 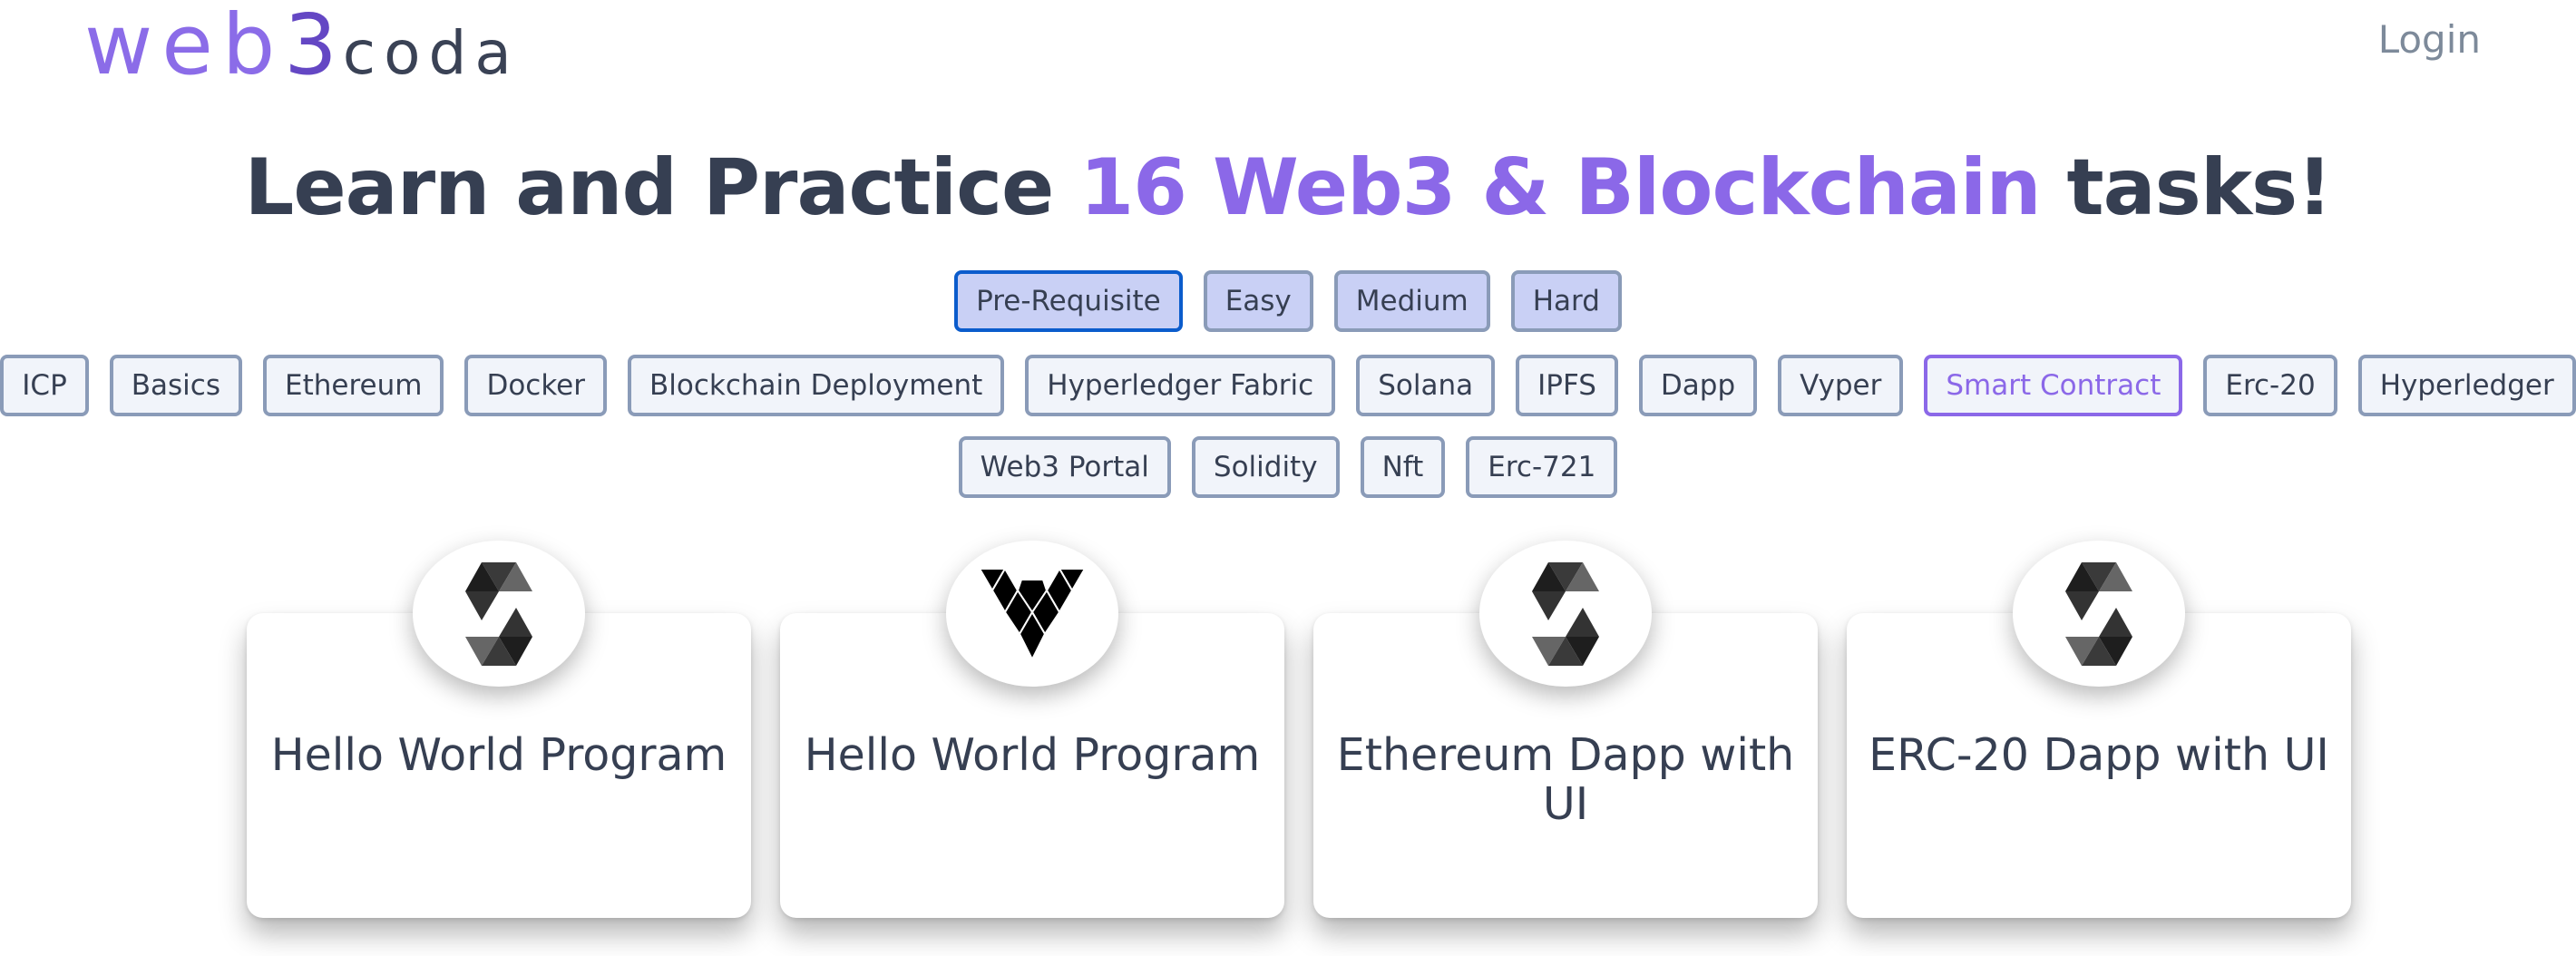 What do you see at coordinates (662, 187) in the screenshot?
I see `headline-prefix: Learn and Practice` at bounding box center [662, 187].